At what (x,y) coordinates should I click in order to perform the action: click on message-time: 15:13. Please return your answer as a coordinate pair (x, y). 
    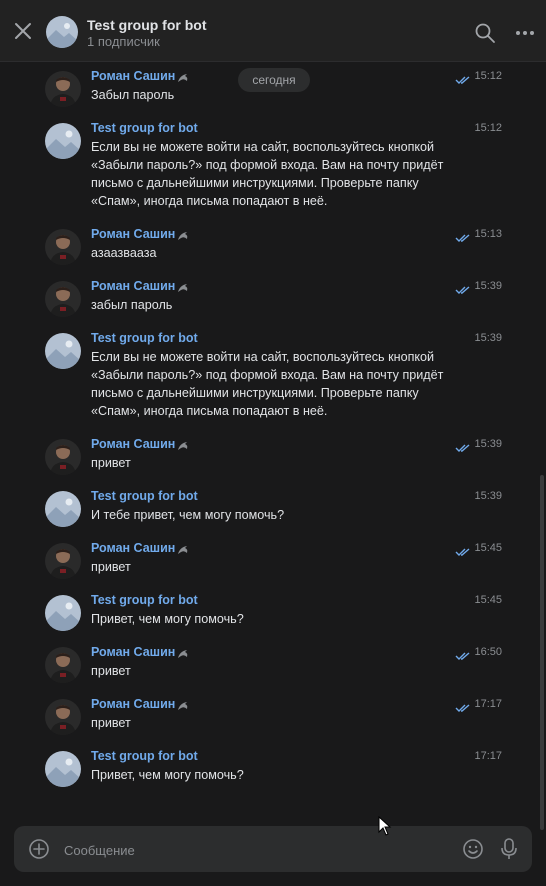
    Looking at the image, I should click on (488, 234).